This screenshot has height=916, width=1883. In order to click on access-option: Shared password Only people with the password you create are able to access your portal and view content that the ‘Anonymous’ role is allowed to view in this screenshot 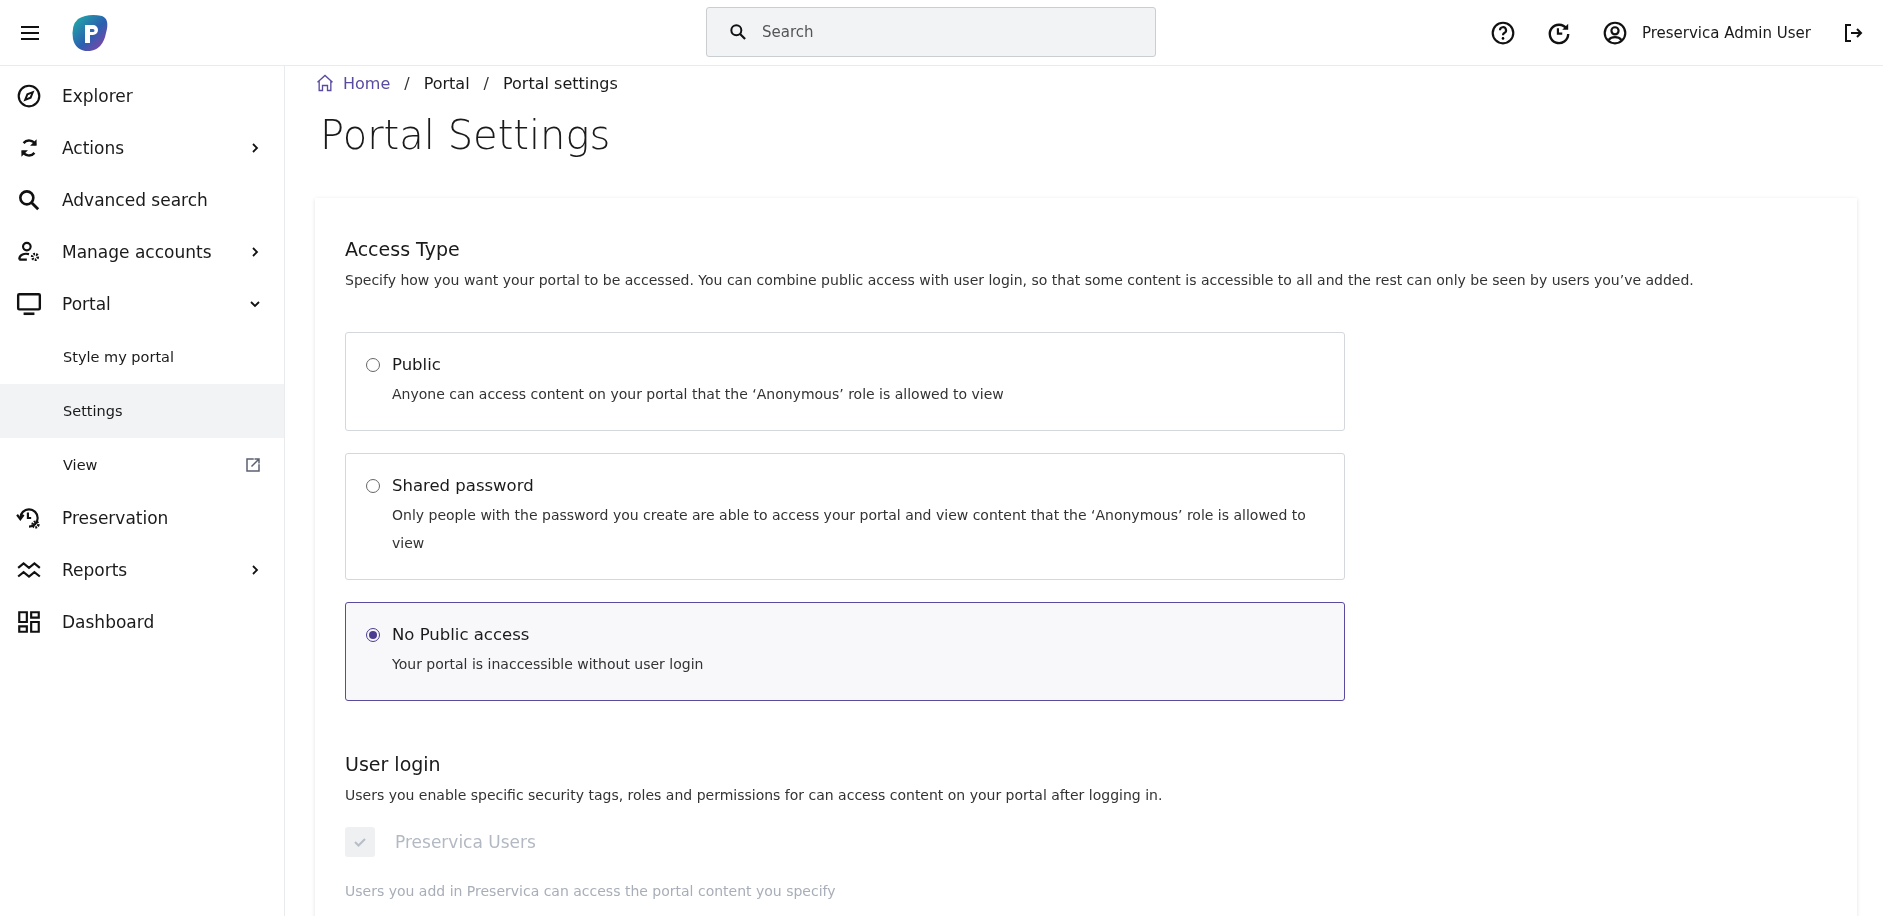, I will do `click(845, 516)`.